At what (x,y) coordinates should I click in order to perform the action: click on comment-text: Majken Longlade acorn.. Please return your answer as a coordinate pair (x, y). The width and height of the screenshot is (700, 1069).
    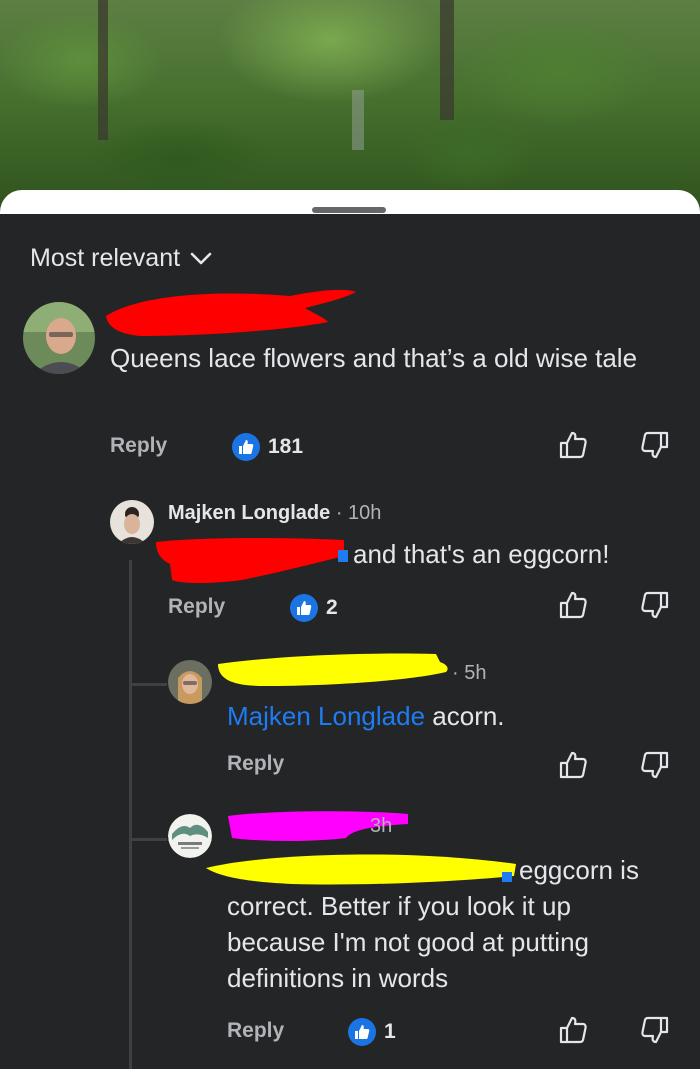
    Looking at the image, I should click on (366, 716).